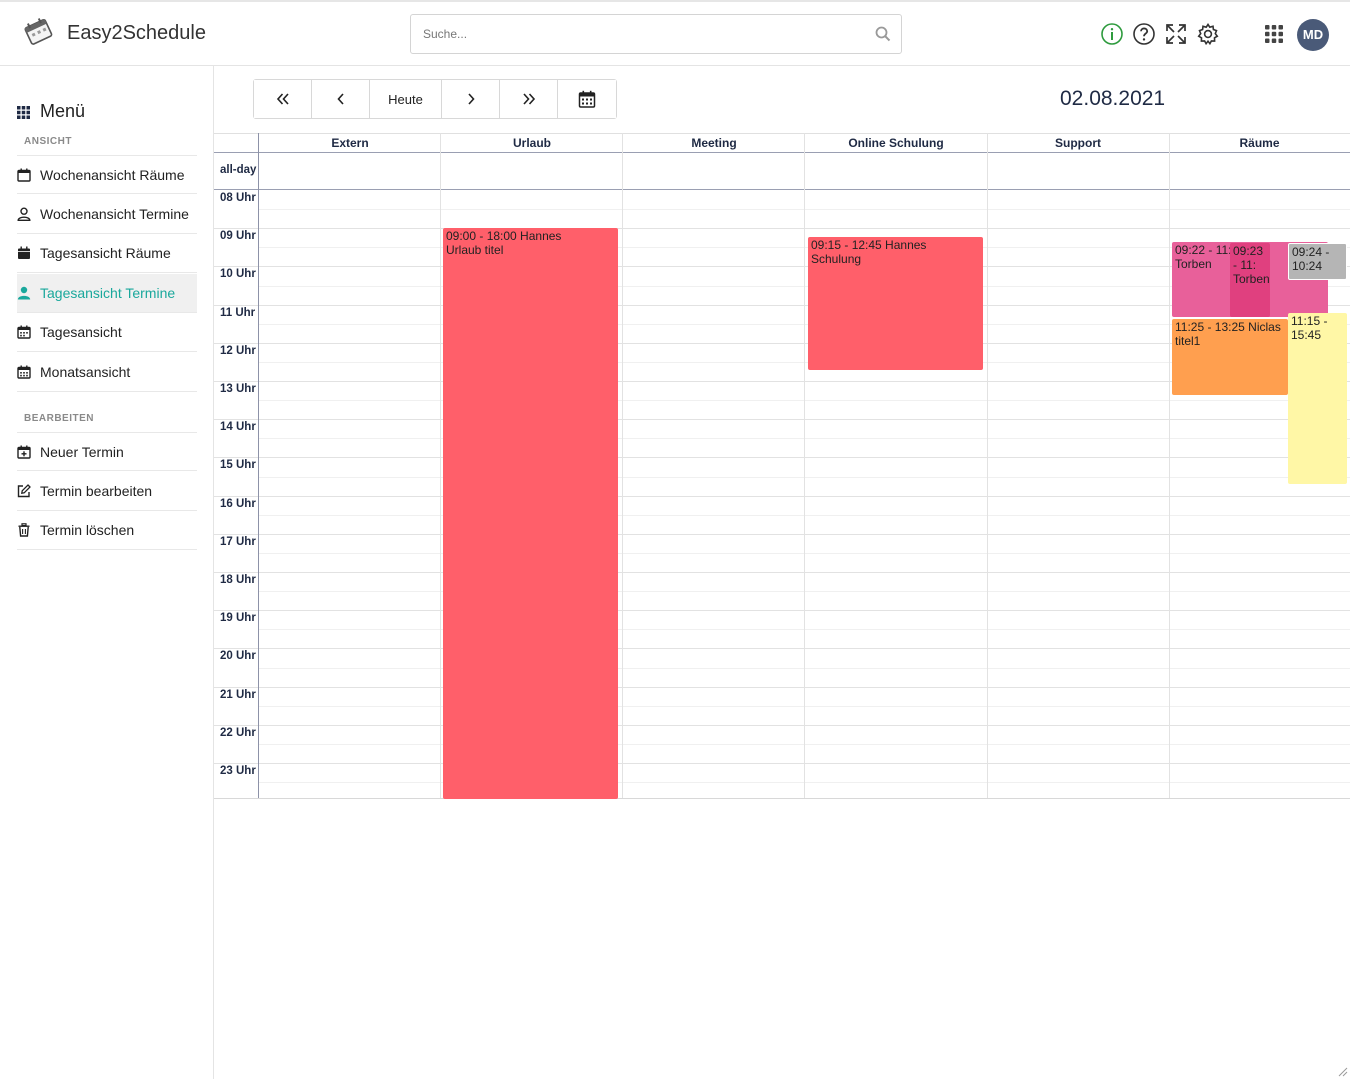 This screenshot has height=1079, width=1350. What do you see at coordinates (63, 111) in the screenshot?
I see `menu-title: Menü` at bounding box center [63, 111].